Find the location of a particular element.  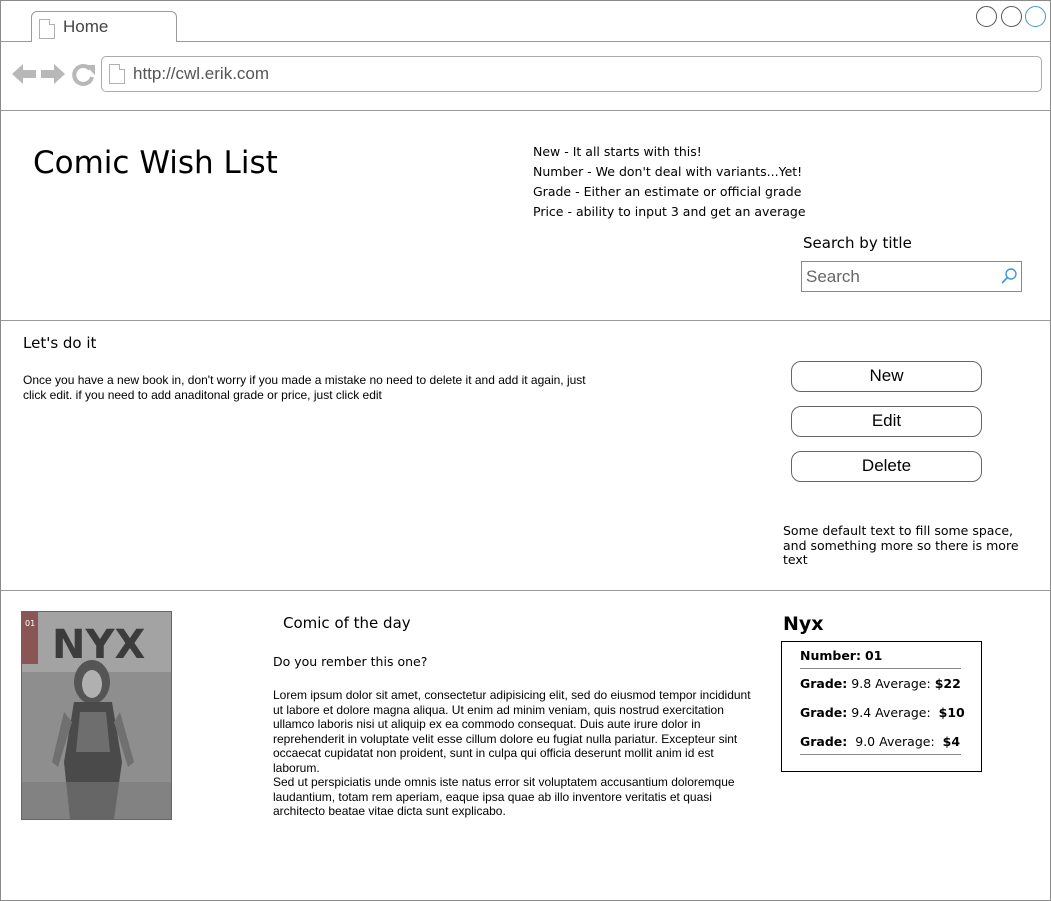

grade-row: Grade: 9.8 Average: $22 is located at coordinates (880, 683).